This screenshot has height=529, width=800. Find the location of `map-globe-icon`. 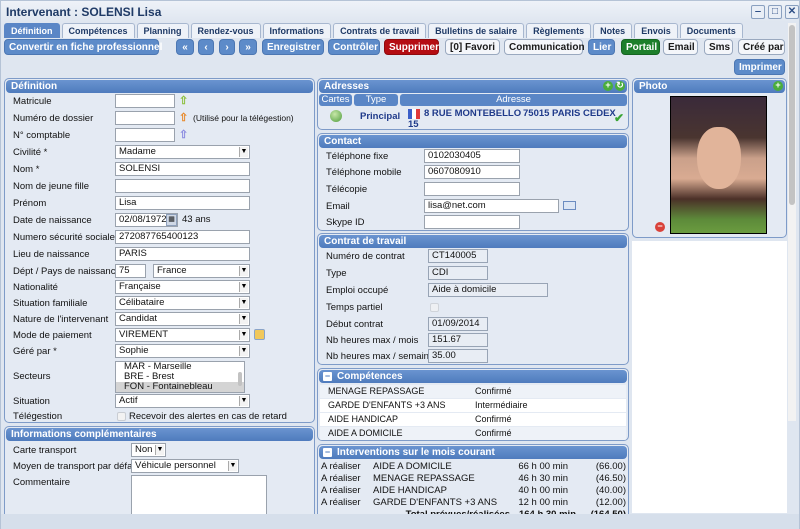

map-globe-icon is located at coordinates (336, 116).